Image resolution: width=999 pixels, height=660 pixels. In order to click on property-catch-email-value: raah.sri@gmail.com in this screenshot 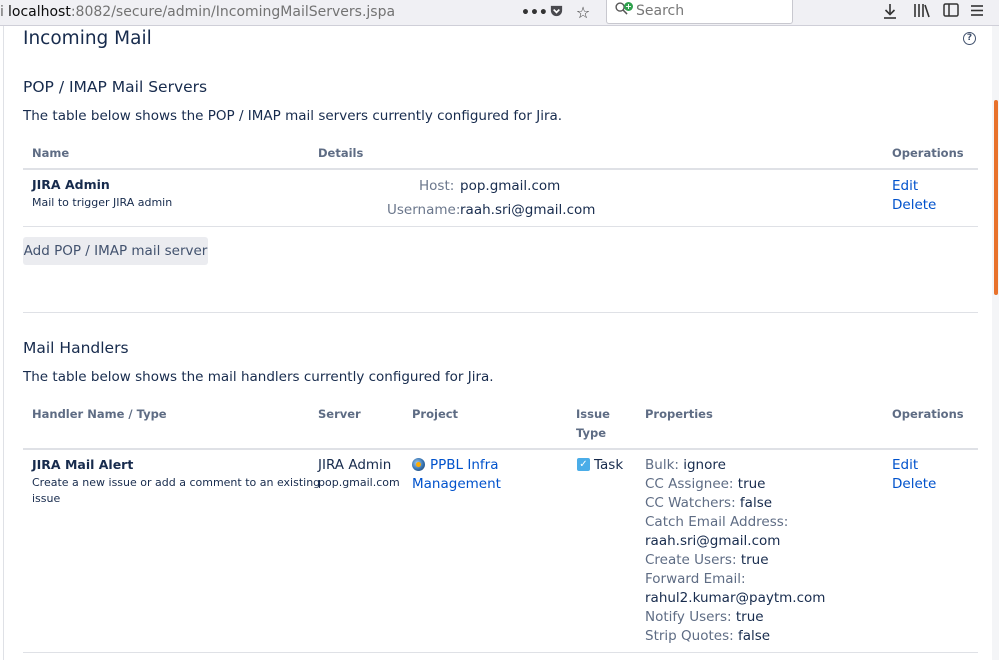, I will do `click(713, 541)`.